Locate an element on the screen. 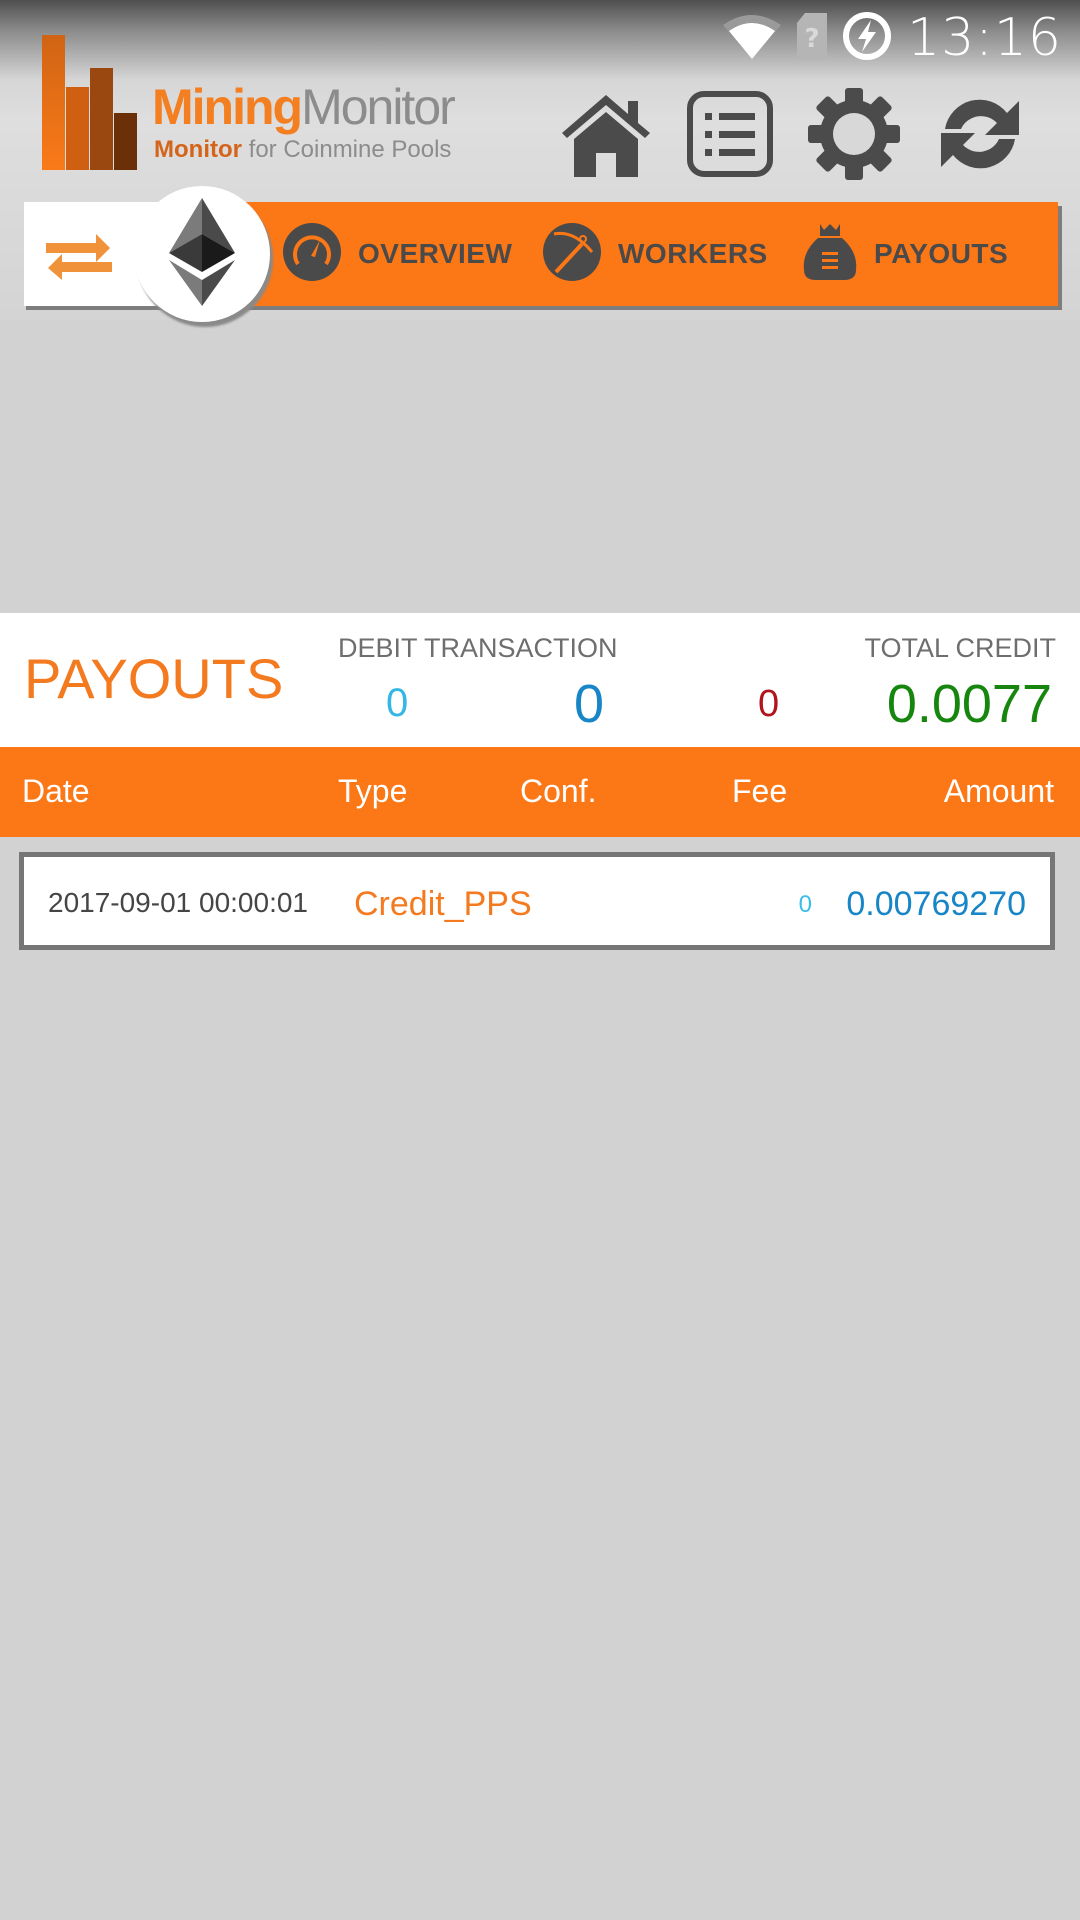 This screenshot has height=1920, width=1080. logo-title-monitor: Monitor is located at coordinates (378, 107).